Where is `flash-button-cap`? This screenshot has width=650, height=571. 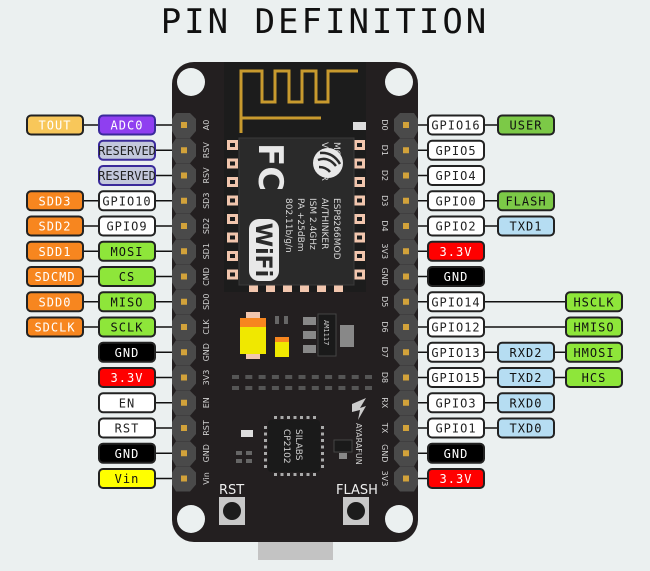
flash-button-cap is located at coordinates (356, 511).